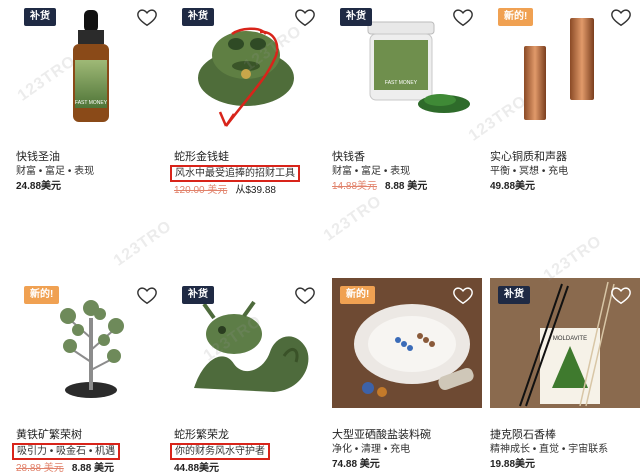 Image resolution: width=640 pixels, height=475 pixels. What do you see at coordinates (513, 464) in the screenshot?
I see `current-price: 19.88美元` at bounding box center [513, 464].